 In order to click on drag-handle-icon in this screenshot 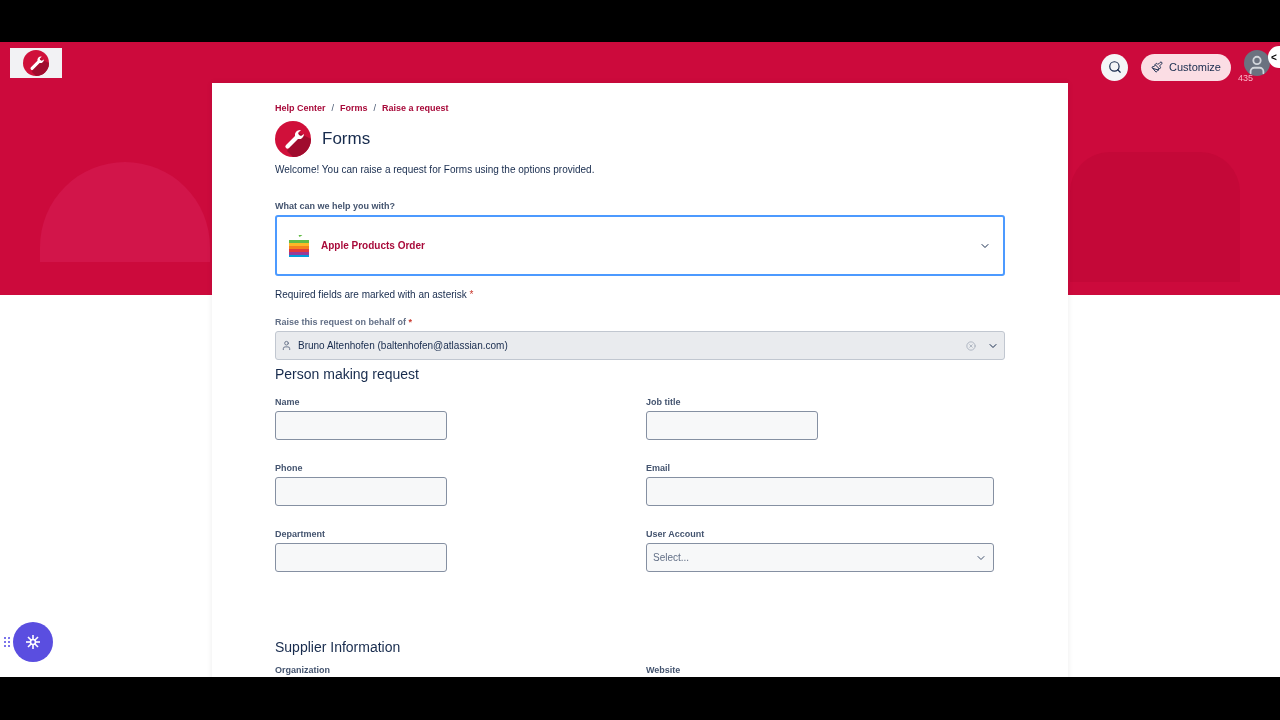, I will do `click(7, 642)`.